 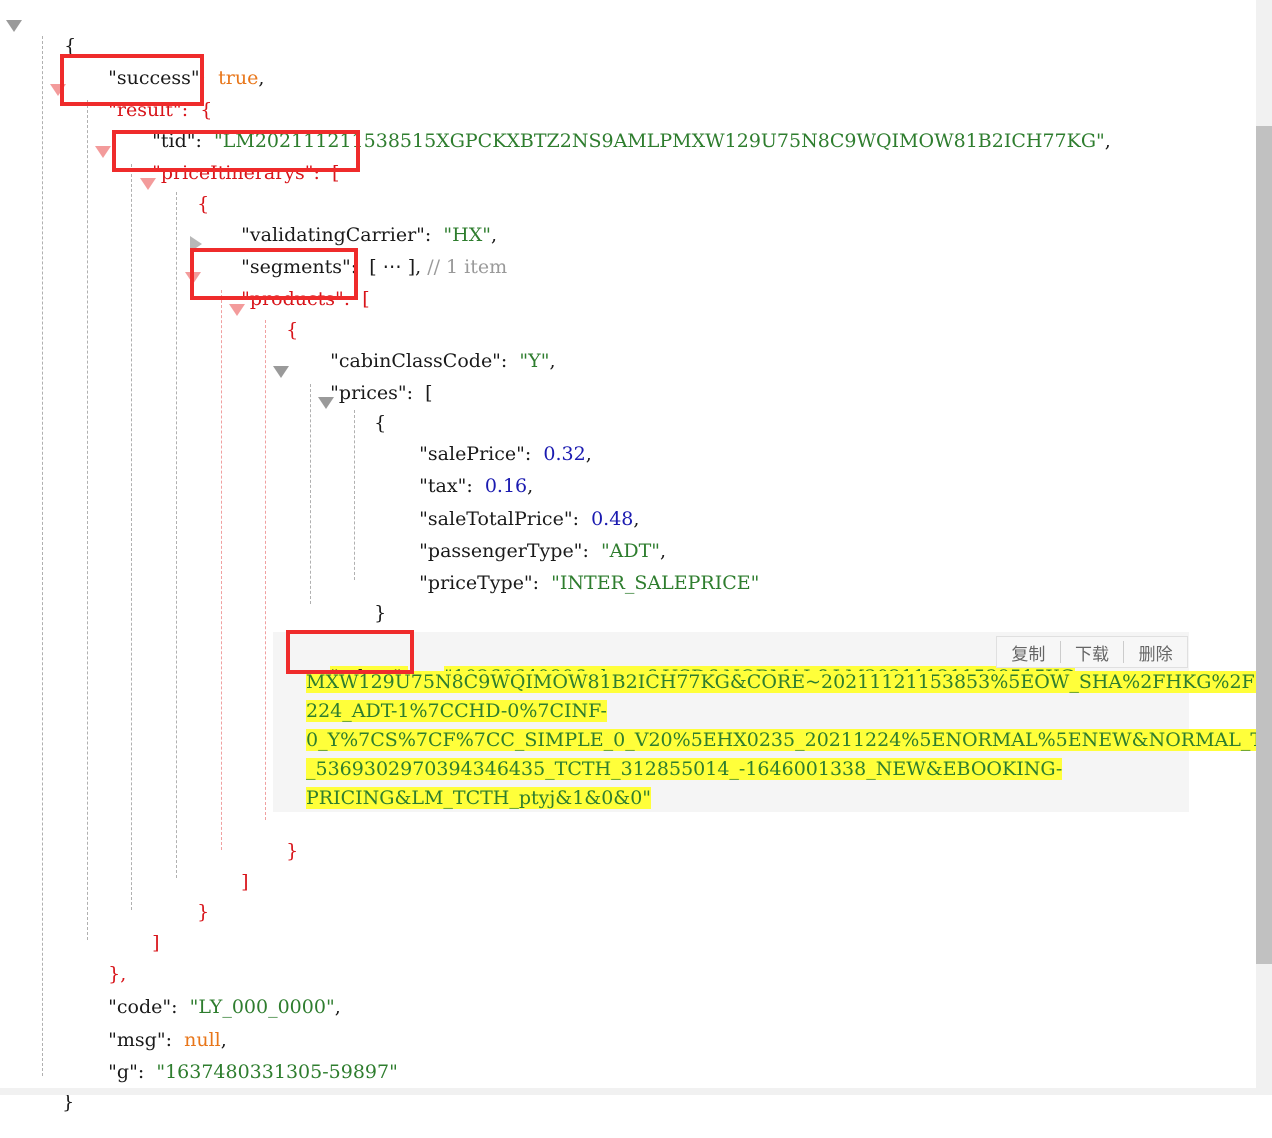 I want to click on delete-button: 删除, so click(x=1155, y=652).